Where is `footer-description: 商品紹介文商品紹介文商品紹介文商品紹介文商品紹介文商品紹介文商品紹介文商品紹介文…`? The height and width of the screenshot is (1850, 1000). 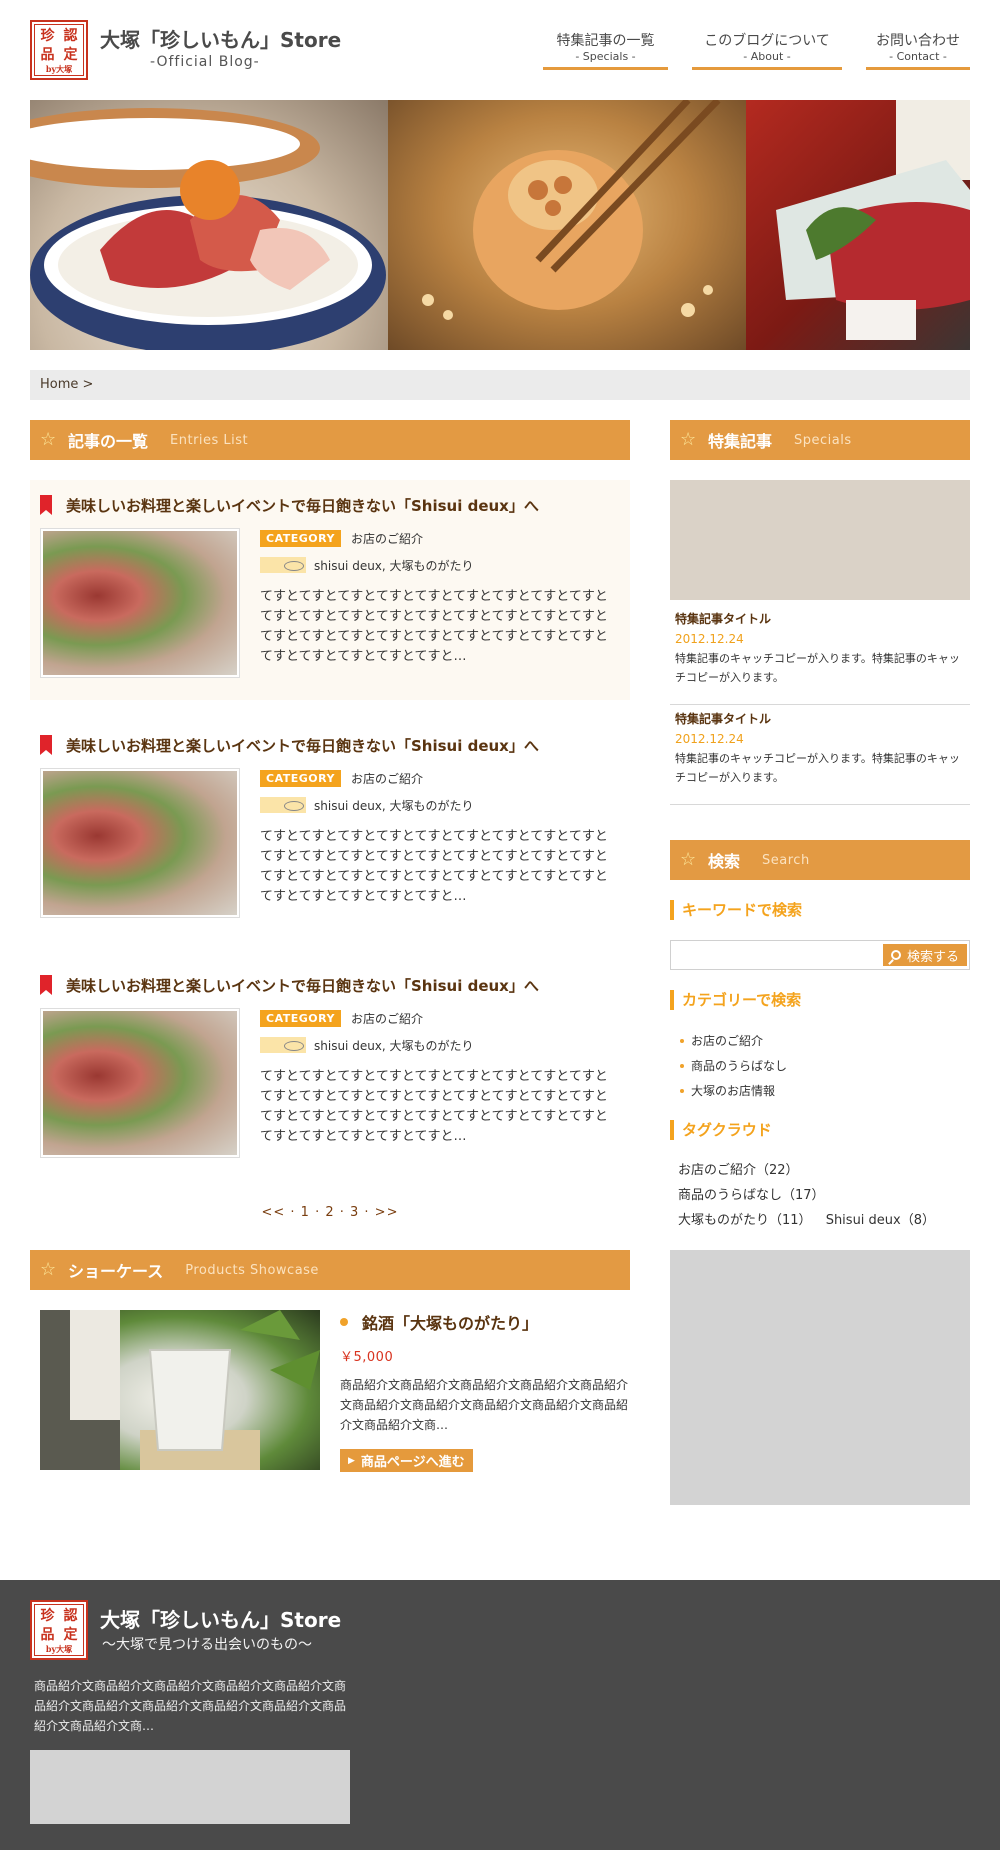 footer-description: 商品紹介文商品紹介文商品紹介文商品紹介文商品紹介文商品紹介文商品紹介文商品紹介文… is located at coordinates (190, 1706).